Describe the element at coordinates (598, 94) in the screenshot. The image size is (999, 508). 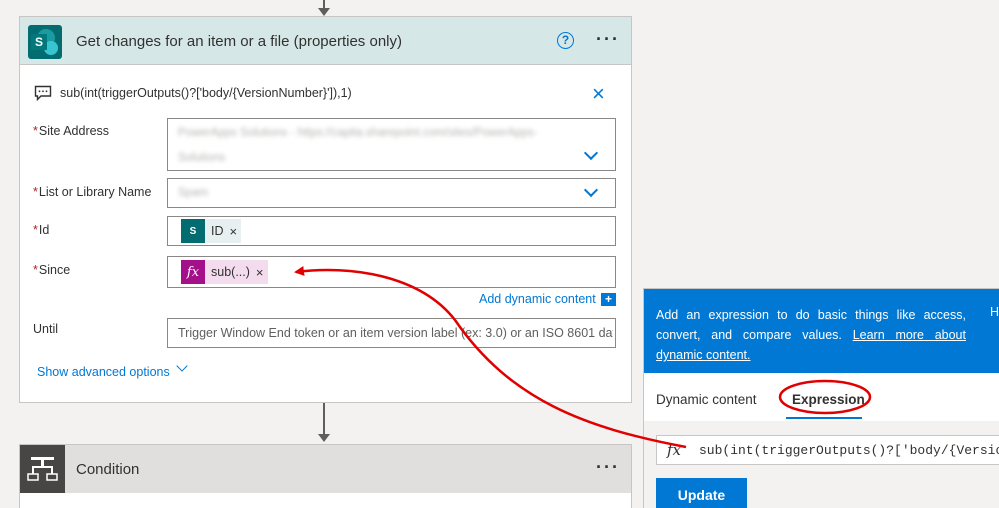
I see `close-icon: ×` at that location.